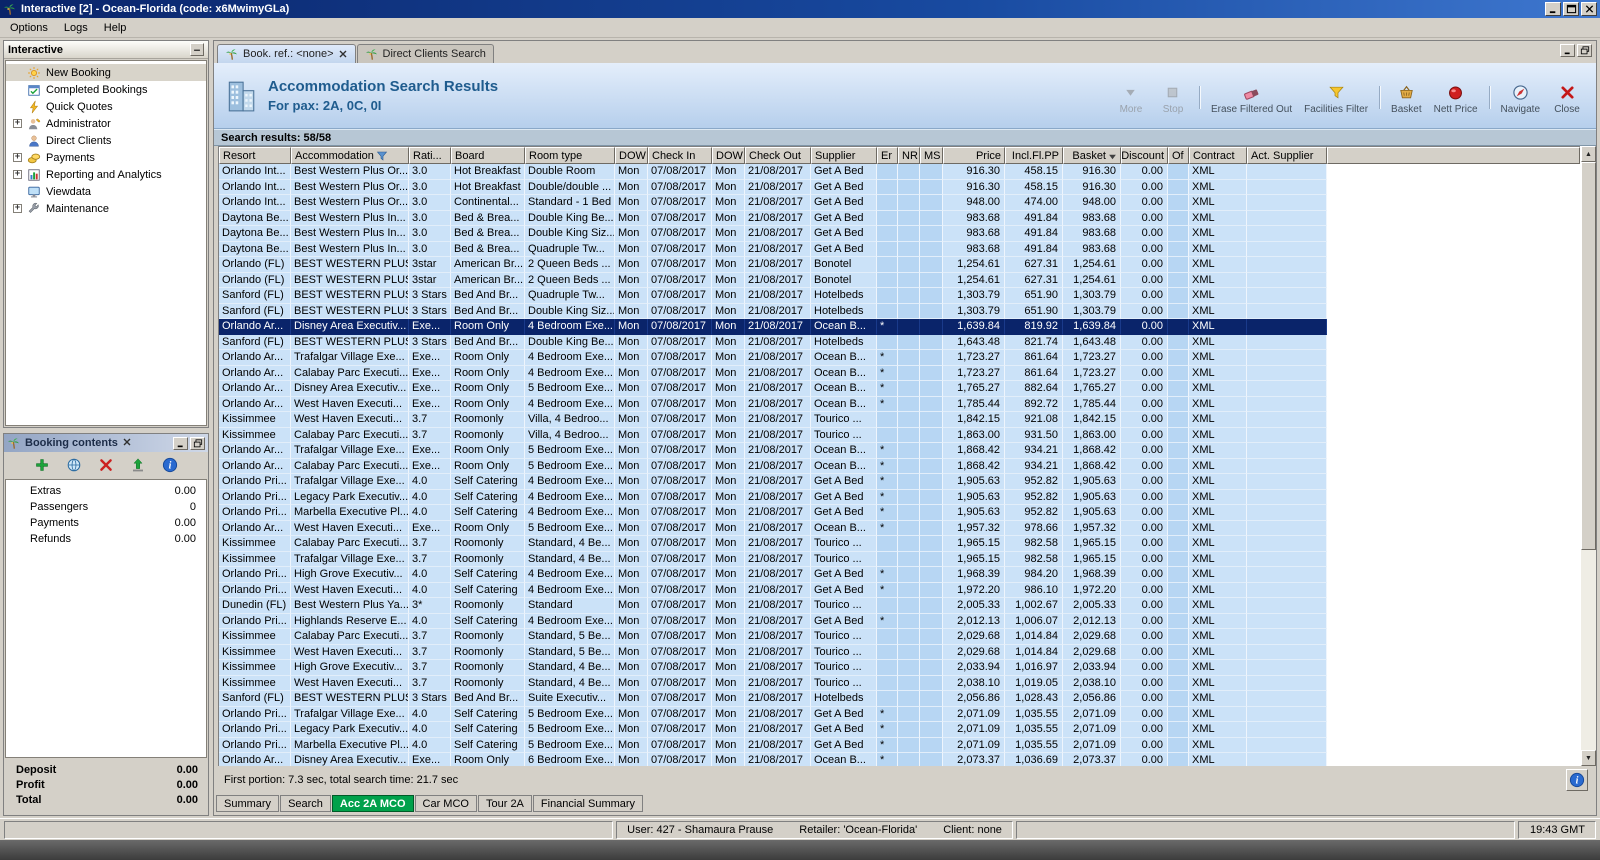  What do you see at coordinates (372, 803) in the screenshot?
I see `bottom-tab-acc-2a-mco: Acc 2A MCO` at bounding box center [372, 803].